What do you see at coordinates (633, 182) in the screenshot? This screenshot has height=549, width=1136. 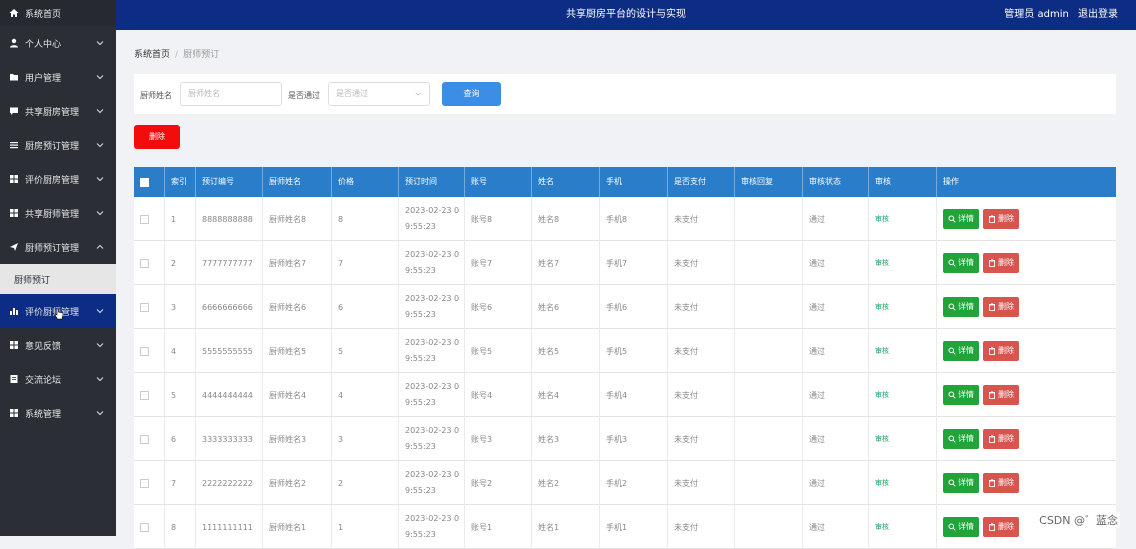 I see `column-header: 手机` at bounding box center [633, 182].